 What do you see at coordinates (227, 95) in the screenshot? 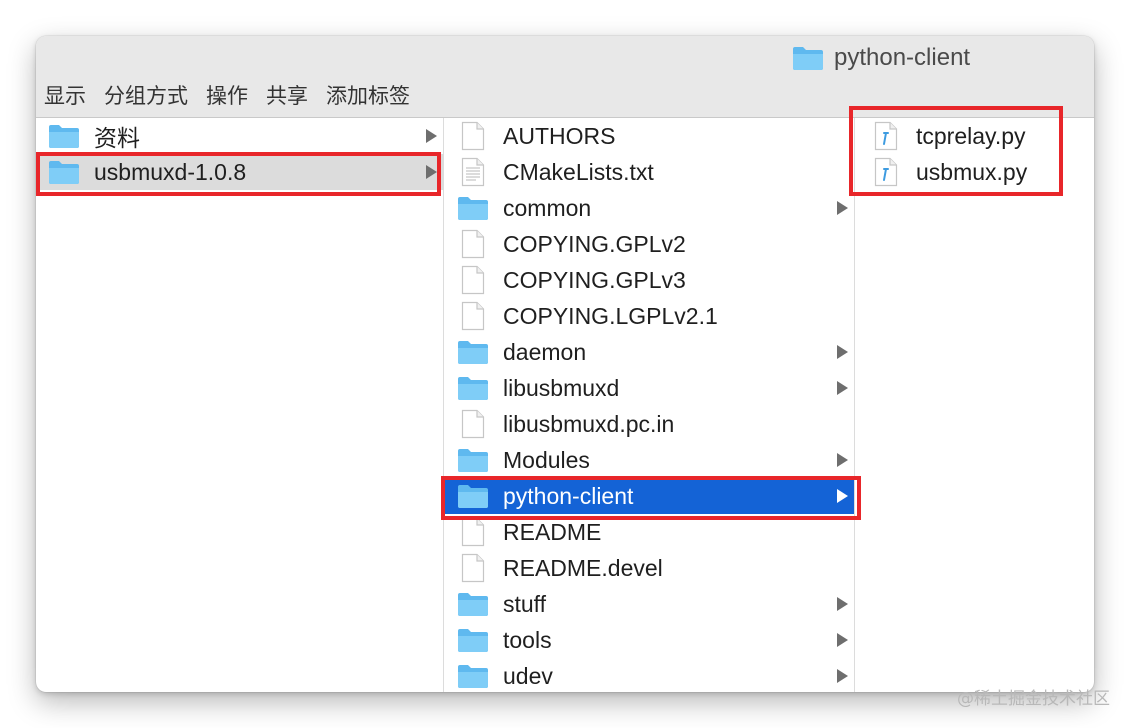
I see `toolbar-action-button: 操作` at bounding box center [227, 95].